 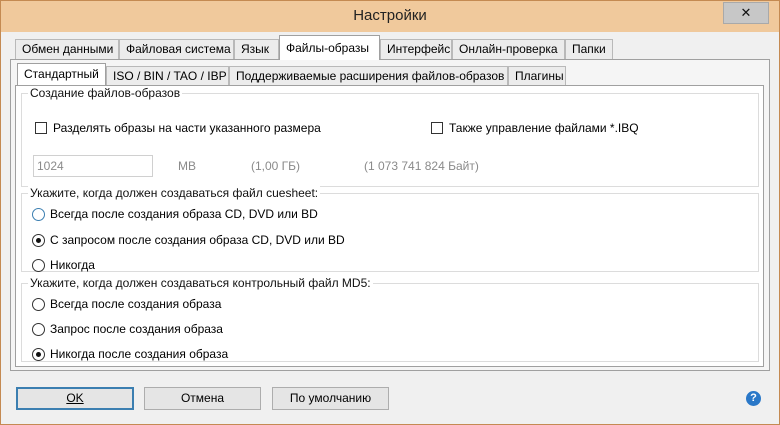 I want to click on tab-label: Язык, so click(x=255, y=49).